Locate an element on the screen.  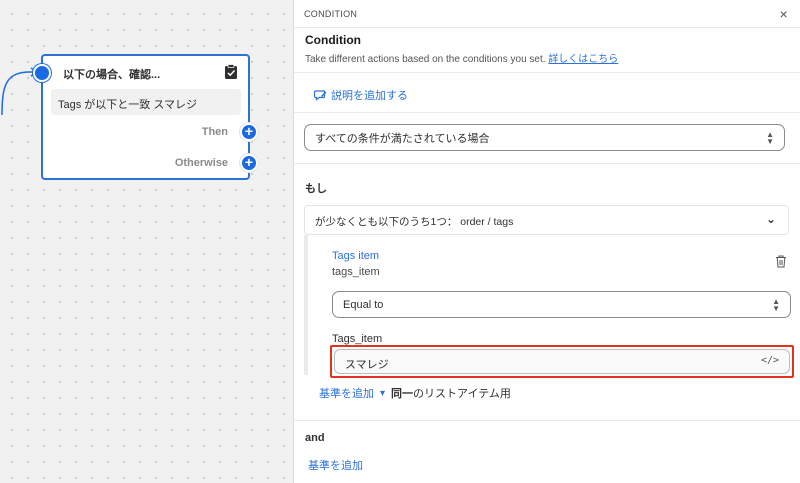
node-input-dot is located at coordinates (42, 73).